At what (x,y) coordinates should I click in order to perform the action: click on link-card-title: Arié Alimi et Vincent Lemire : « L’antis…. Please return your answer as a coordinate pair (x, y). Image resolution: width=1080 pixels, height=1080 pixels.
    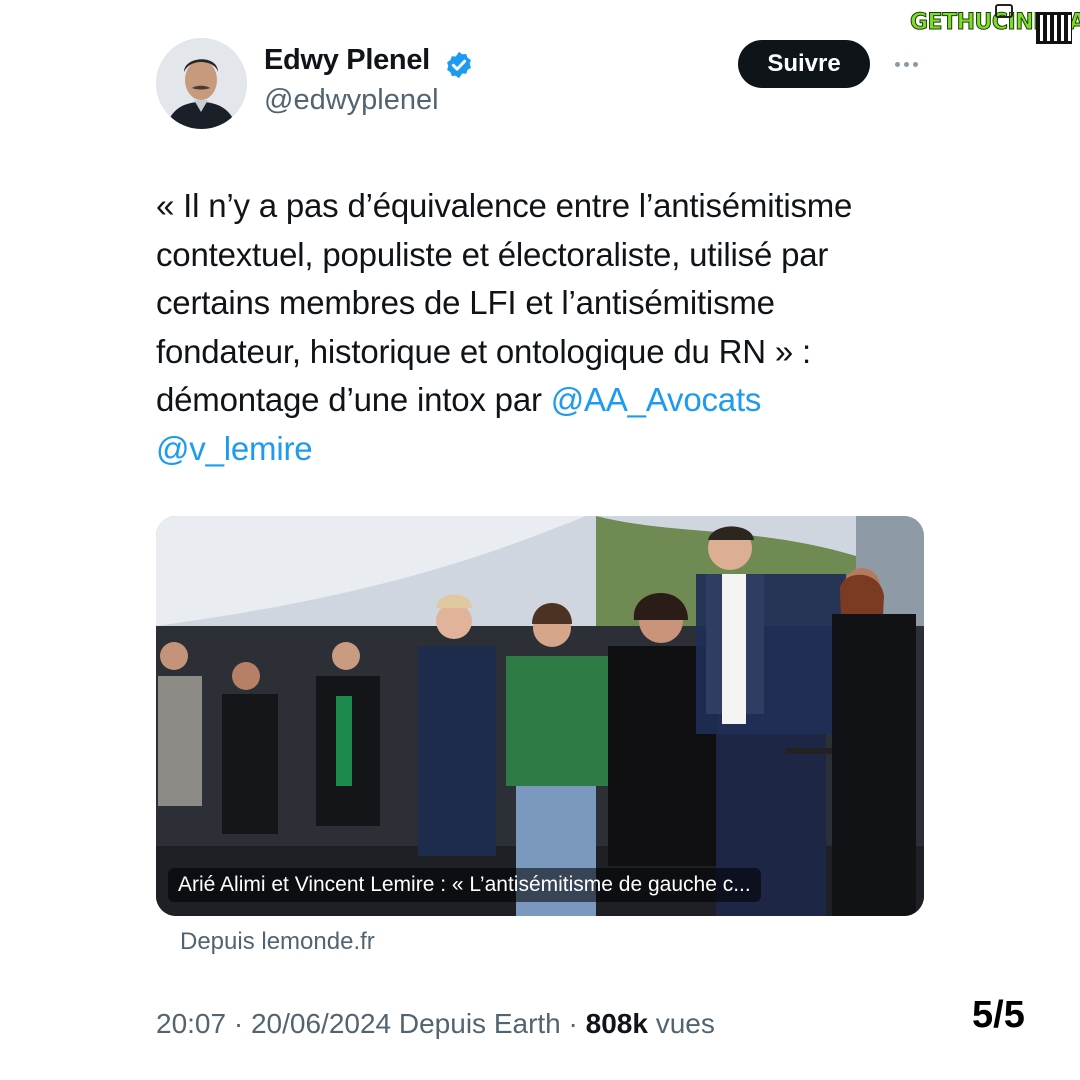
    Looking at the image, I should click on (464, 885).